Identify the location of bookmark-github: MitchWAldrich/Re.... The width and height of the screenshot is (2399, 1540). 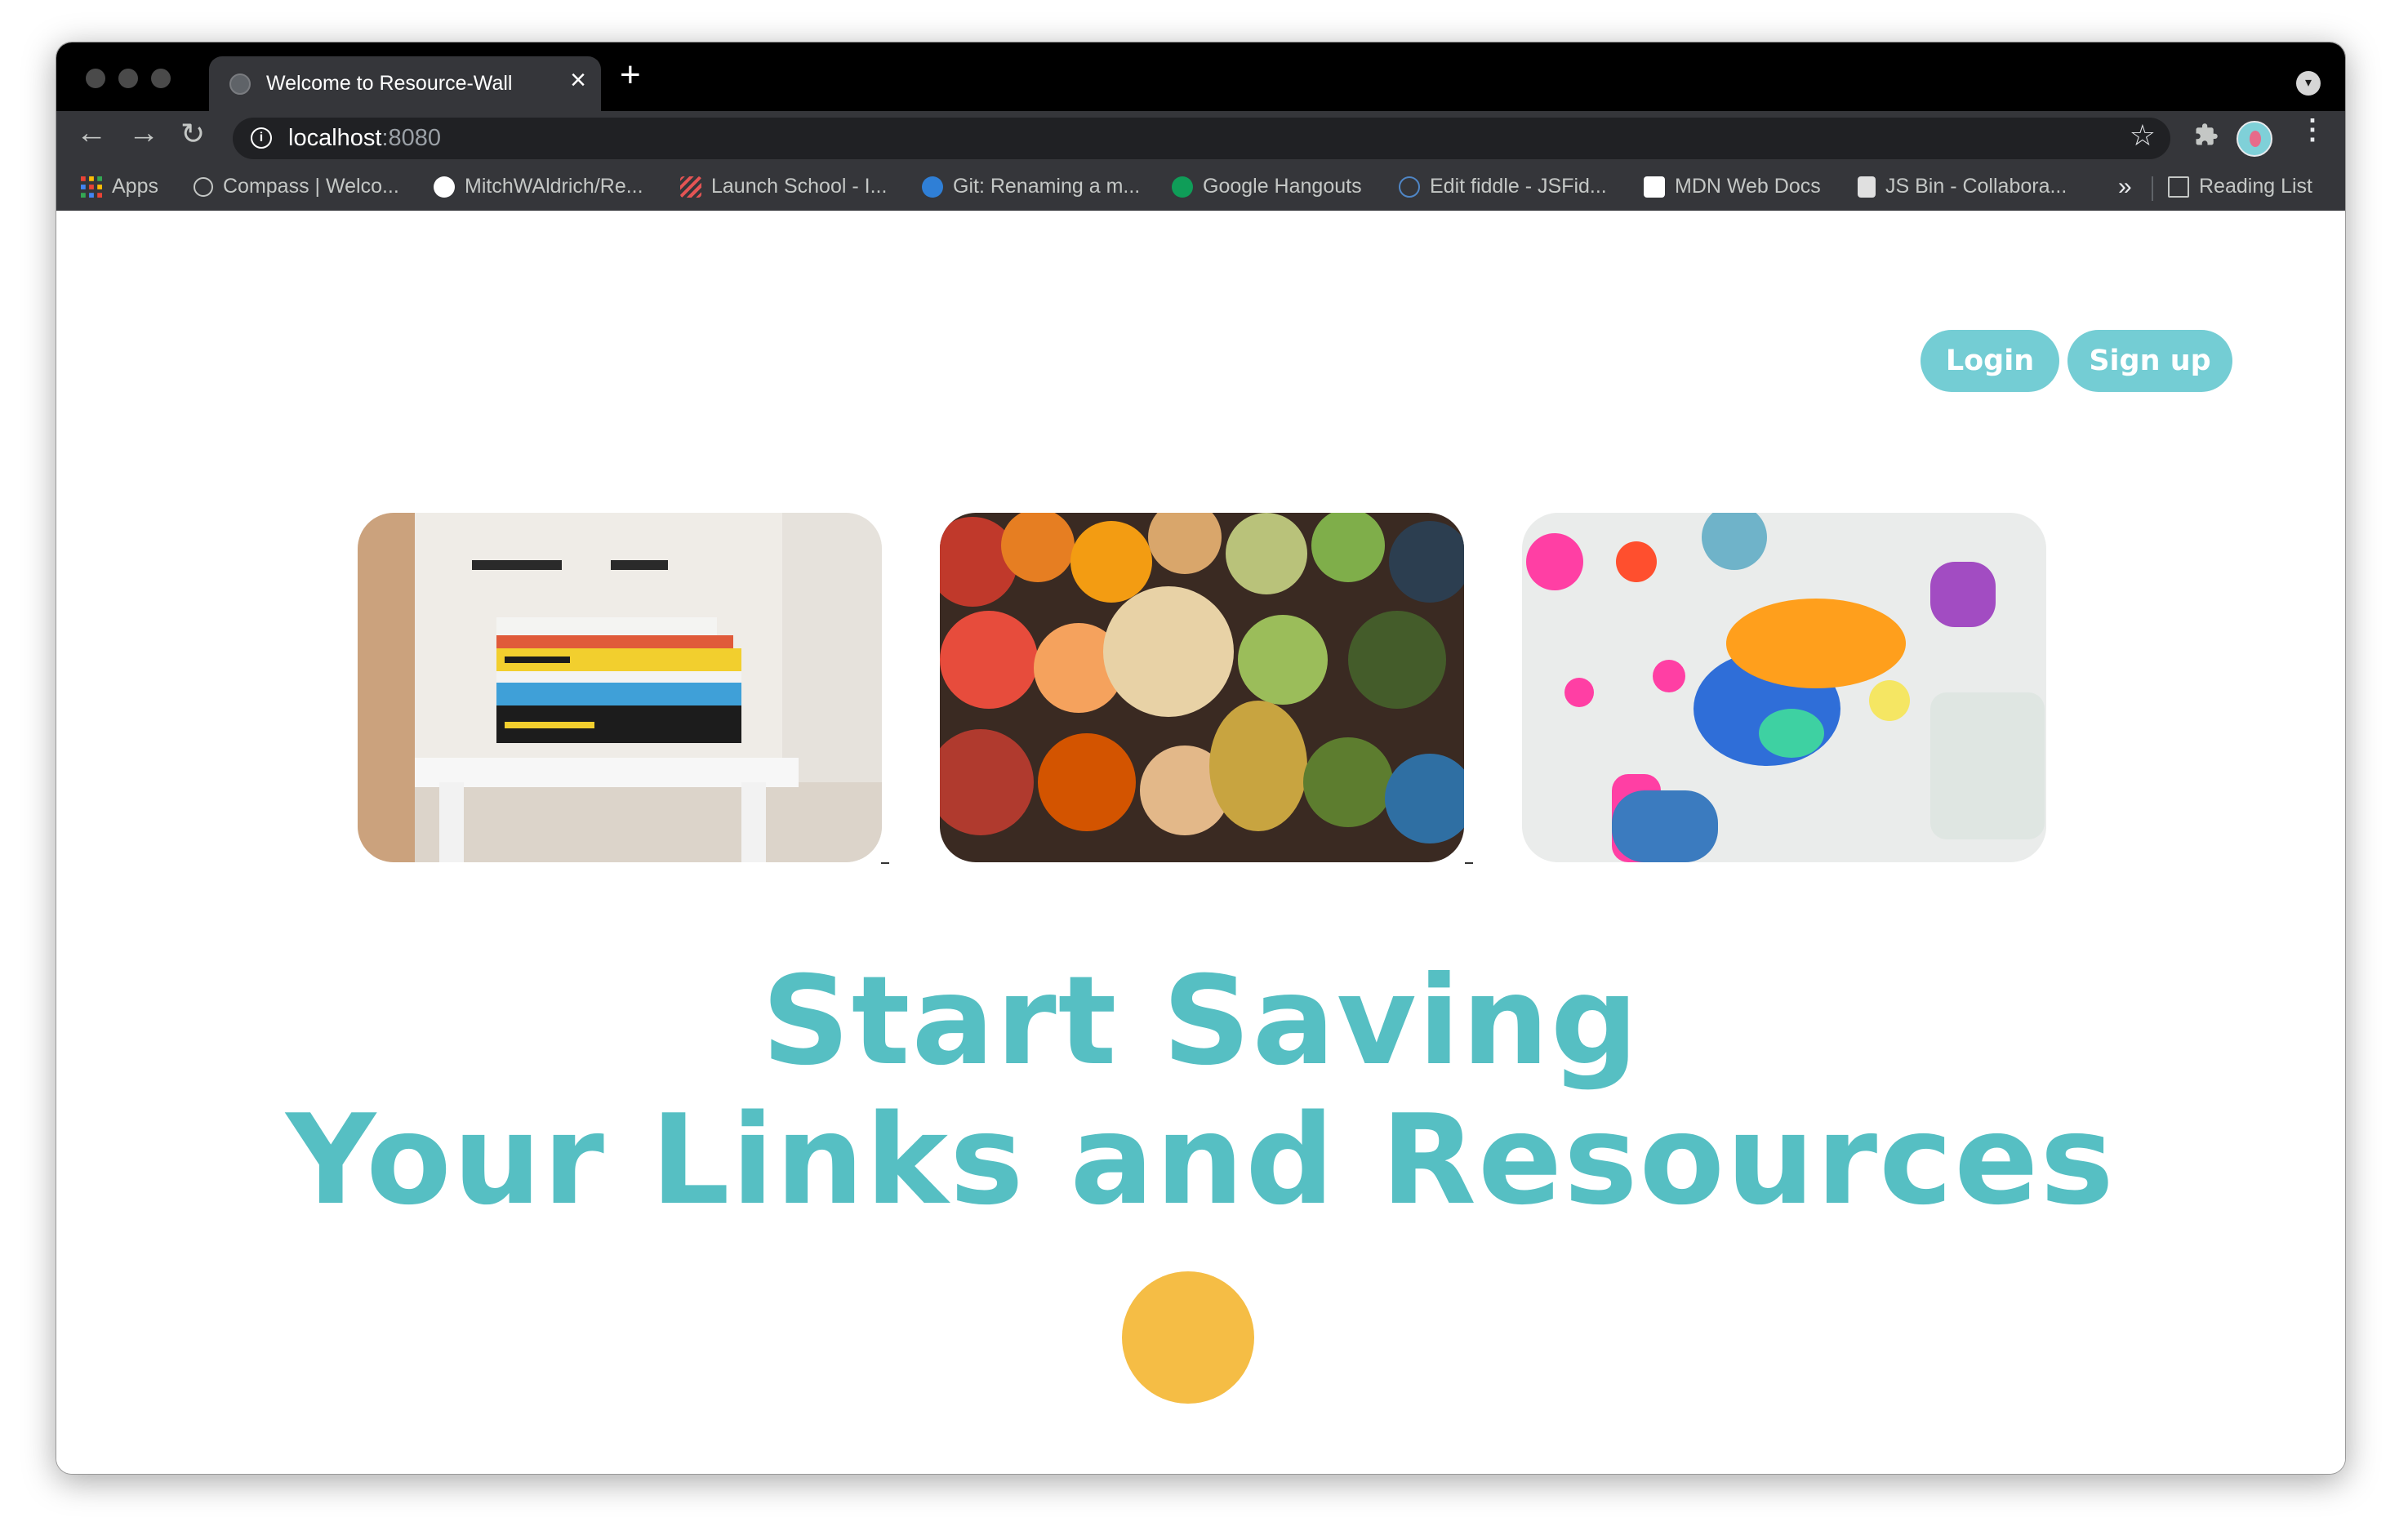
(538, 188).